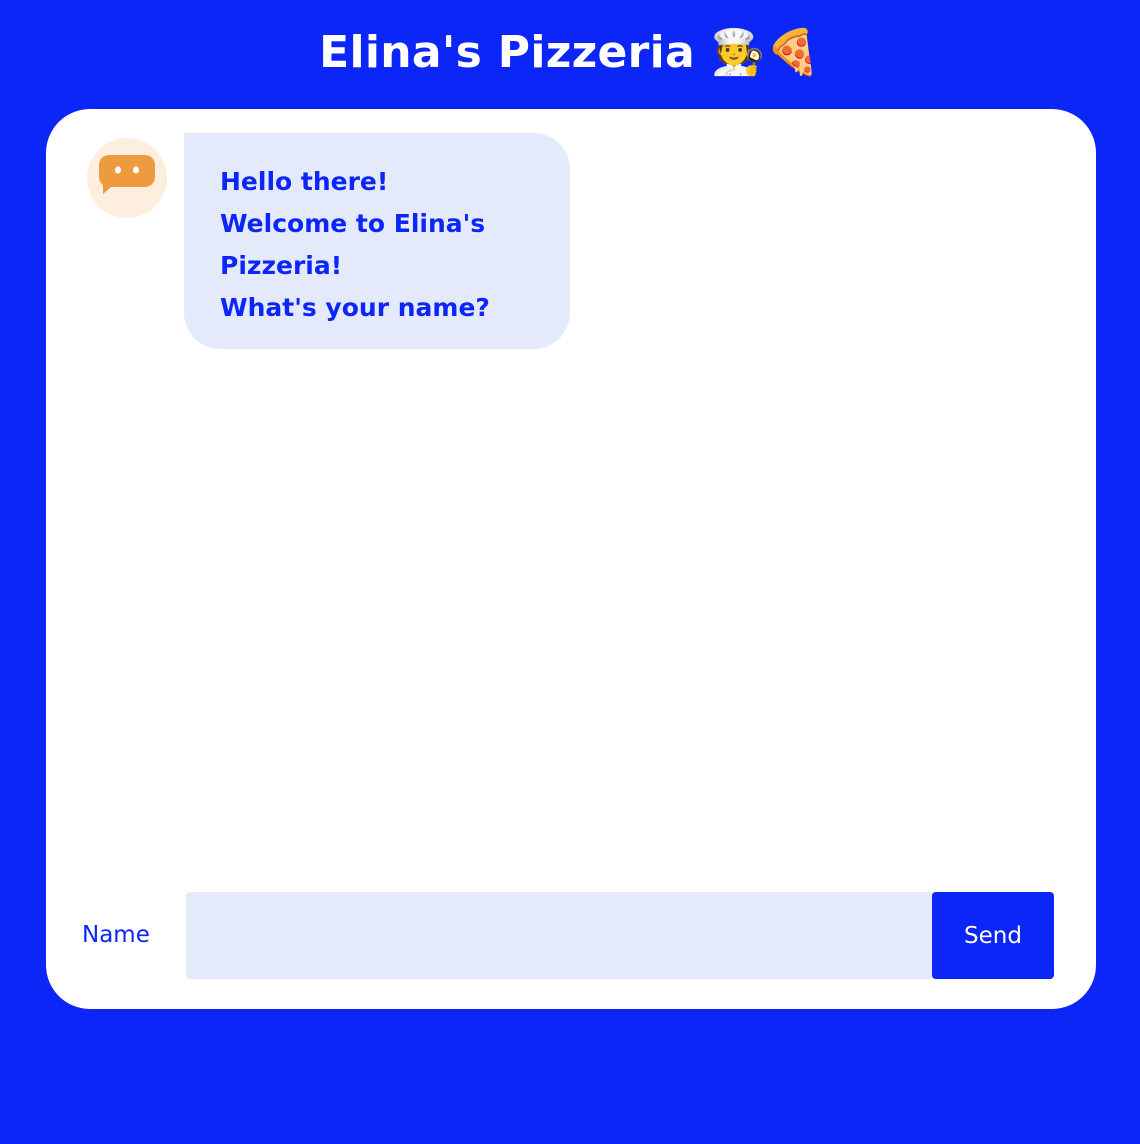  Describe the element at coordinates (993, 935) in the screenshot. I see `send-button: Send` at that location.